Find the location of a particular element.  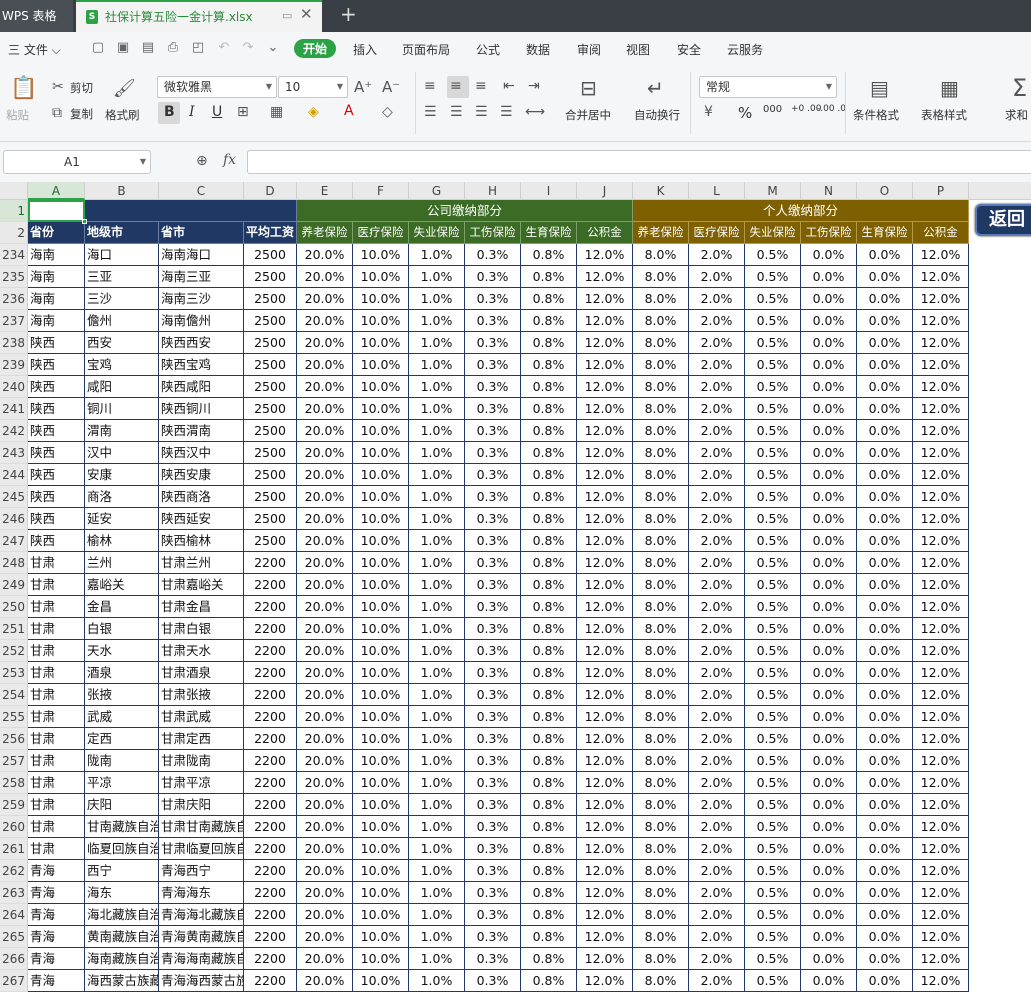

province-city-cell: 甘肃天水 is located at coordinates (201, 651).